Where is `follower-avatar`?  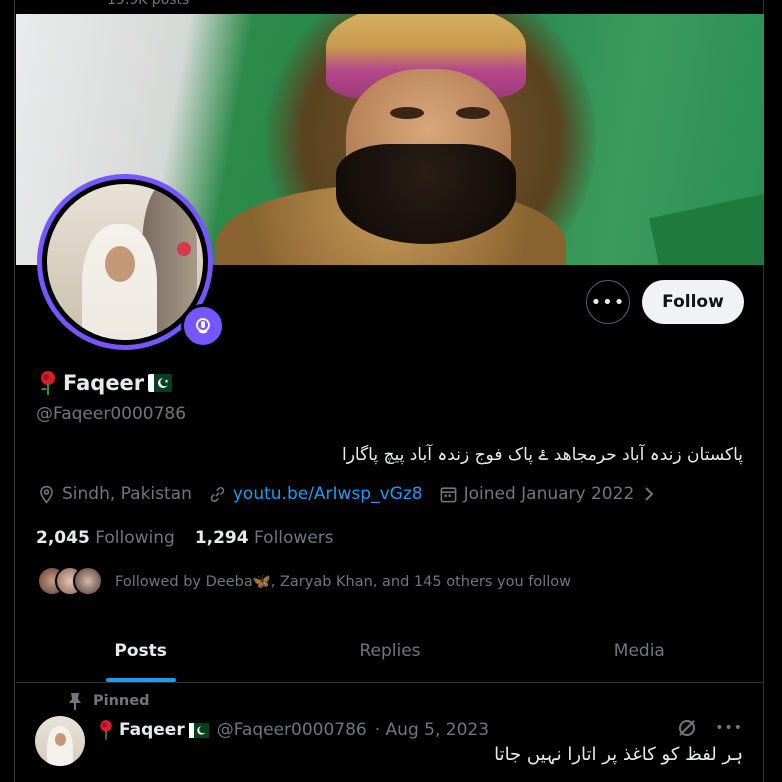
follower-avatar is located at coordinates (88, 581).